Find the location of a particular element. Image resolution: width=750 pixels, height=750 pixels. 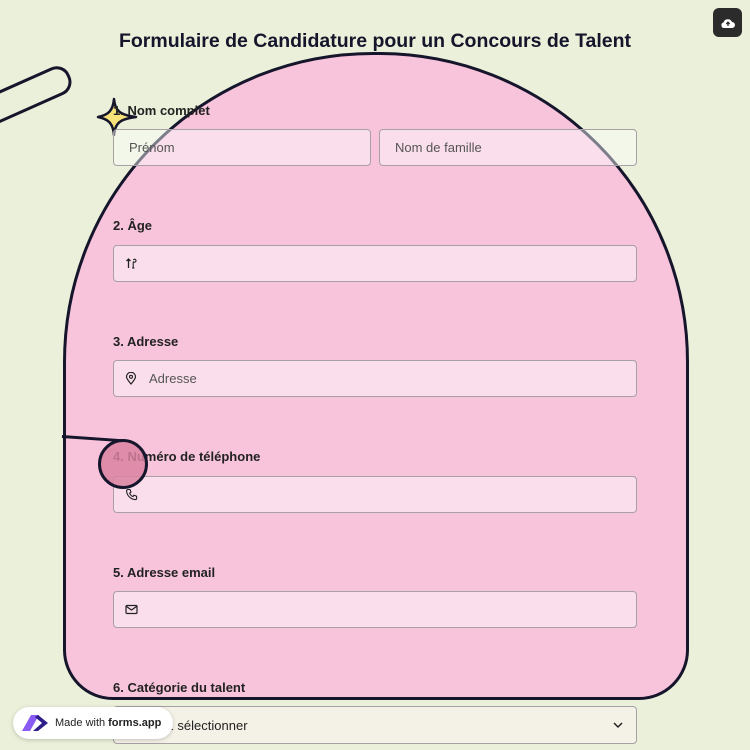

location-pin-icon is located at coordinates (132, 379).